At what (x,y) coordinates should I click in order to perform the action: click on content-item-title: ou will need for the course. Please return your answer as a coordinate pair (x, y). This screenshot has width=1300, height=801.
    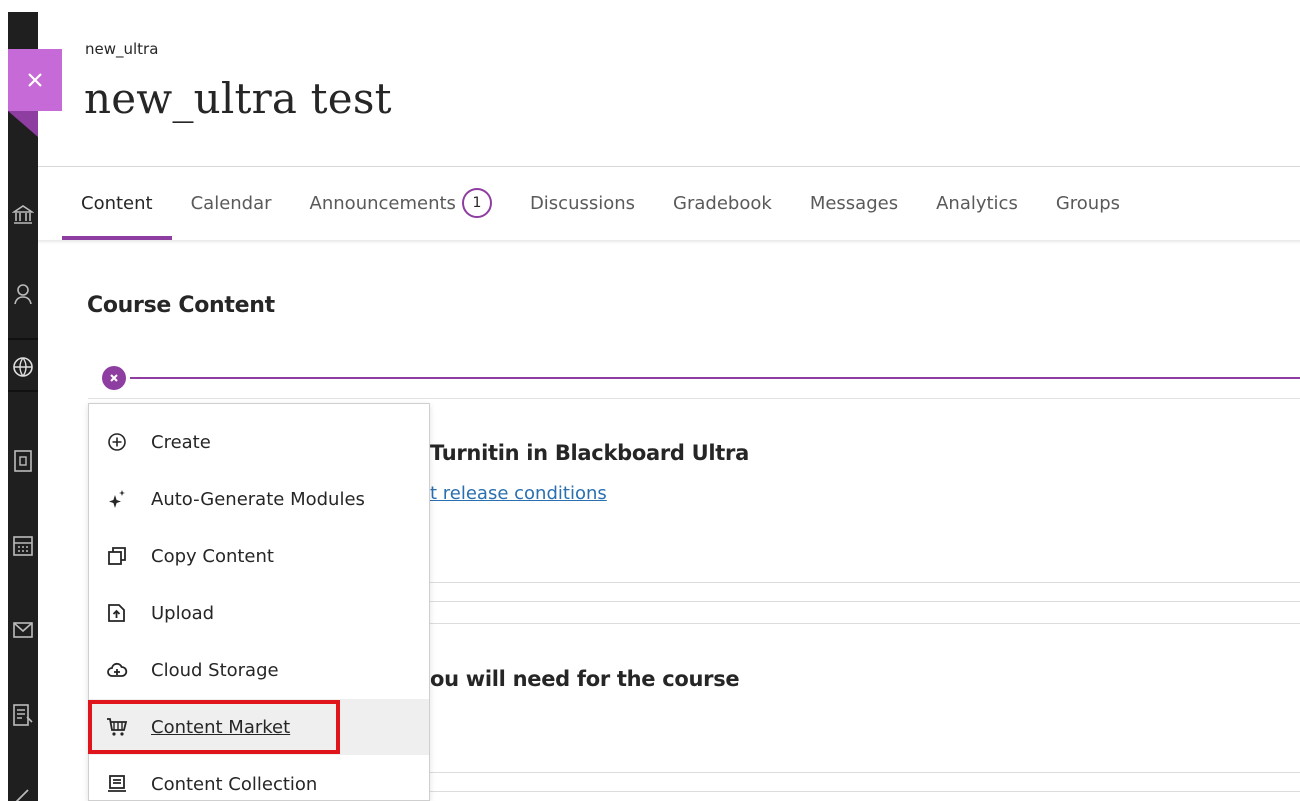
    Looking at the image, I should click on (585, 679).